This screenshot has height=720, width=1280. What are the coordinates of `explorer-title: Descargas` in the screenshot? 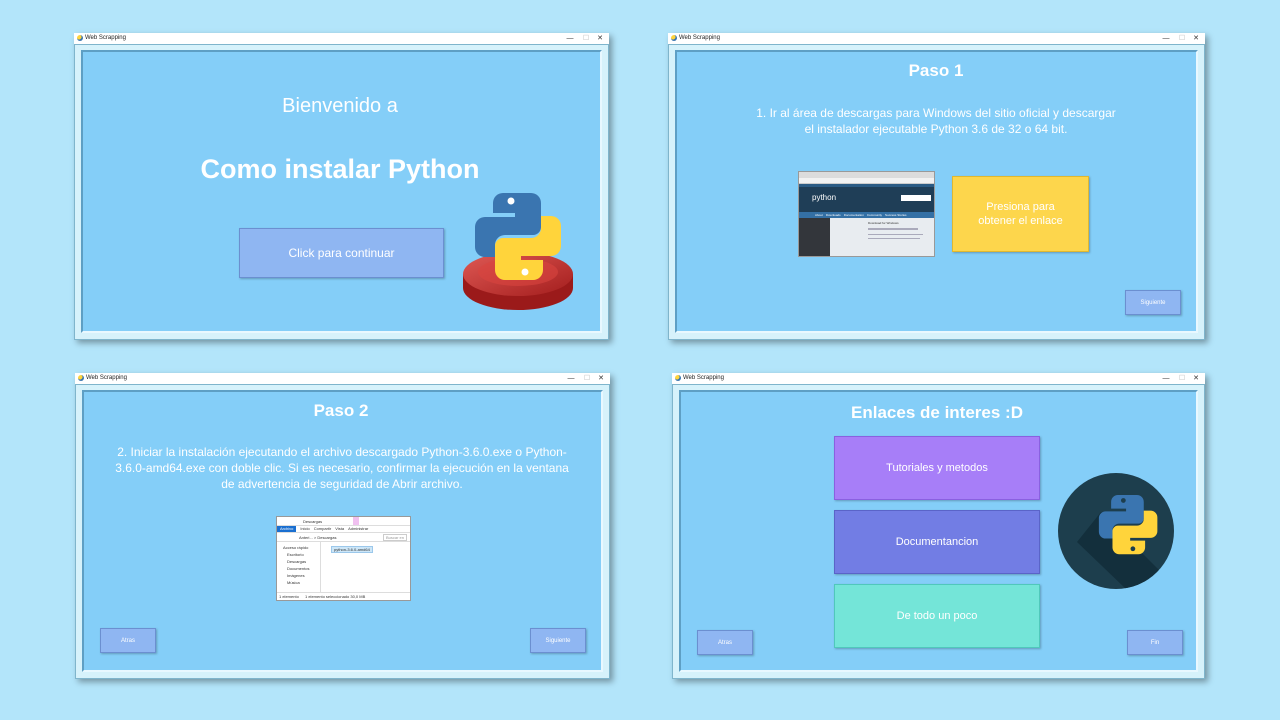 It's located at (313, 521).